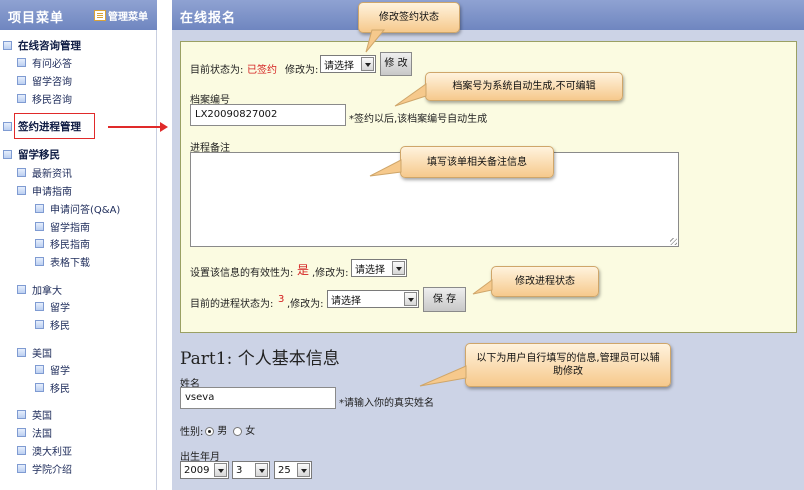 The image size is (804, 490). Describe the element at coordinates (52, 64) in the screenshot. I see `sidebar-item-label: 有问必答` at that location.